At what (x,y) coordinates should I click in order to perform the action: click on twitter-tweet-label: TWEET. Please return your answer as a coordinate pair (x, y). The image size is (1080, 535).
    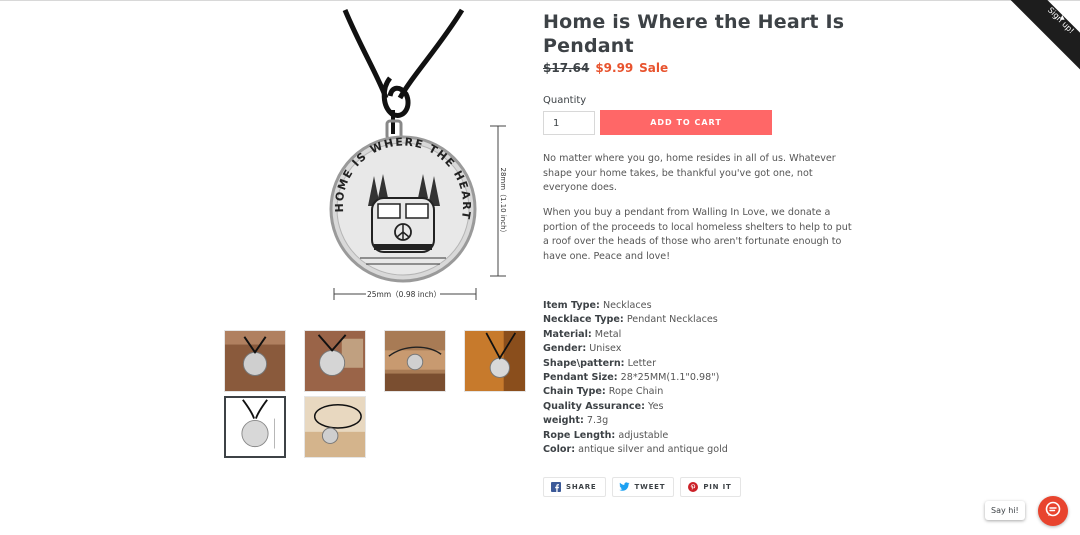
    Looking at the image, I should click on (650, 487).